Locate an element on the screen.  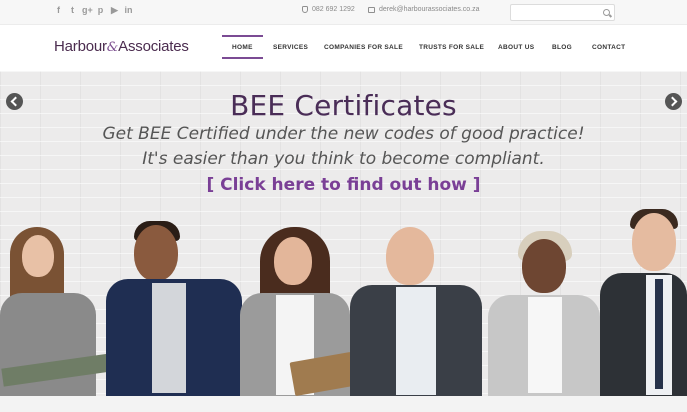
search-input is located at coordinates (557, 12).